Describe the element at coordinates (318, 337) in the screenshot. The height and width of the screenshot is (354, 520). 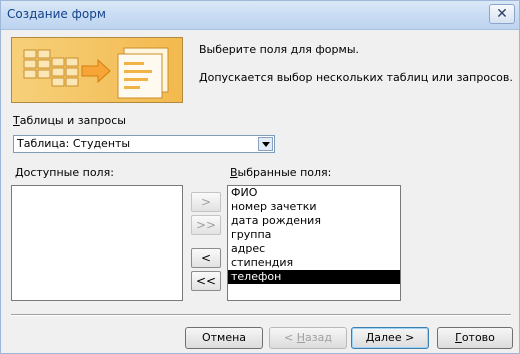
I see `back-button-rest: азад` at that location.